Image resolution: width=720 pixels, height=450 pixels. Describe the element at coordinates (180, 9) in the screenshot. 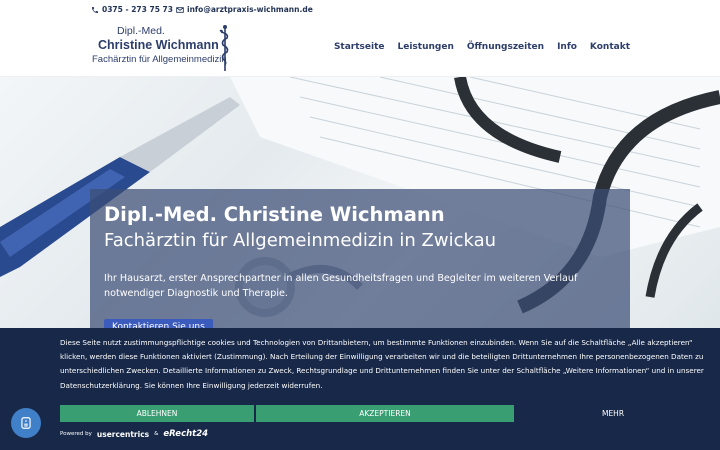

I see `mail-icon` at that location.